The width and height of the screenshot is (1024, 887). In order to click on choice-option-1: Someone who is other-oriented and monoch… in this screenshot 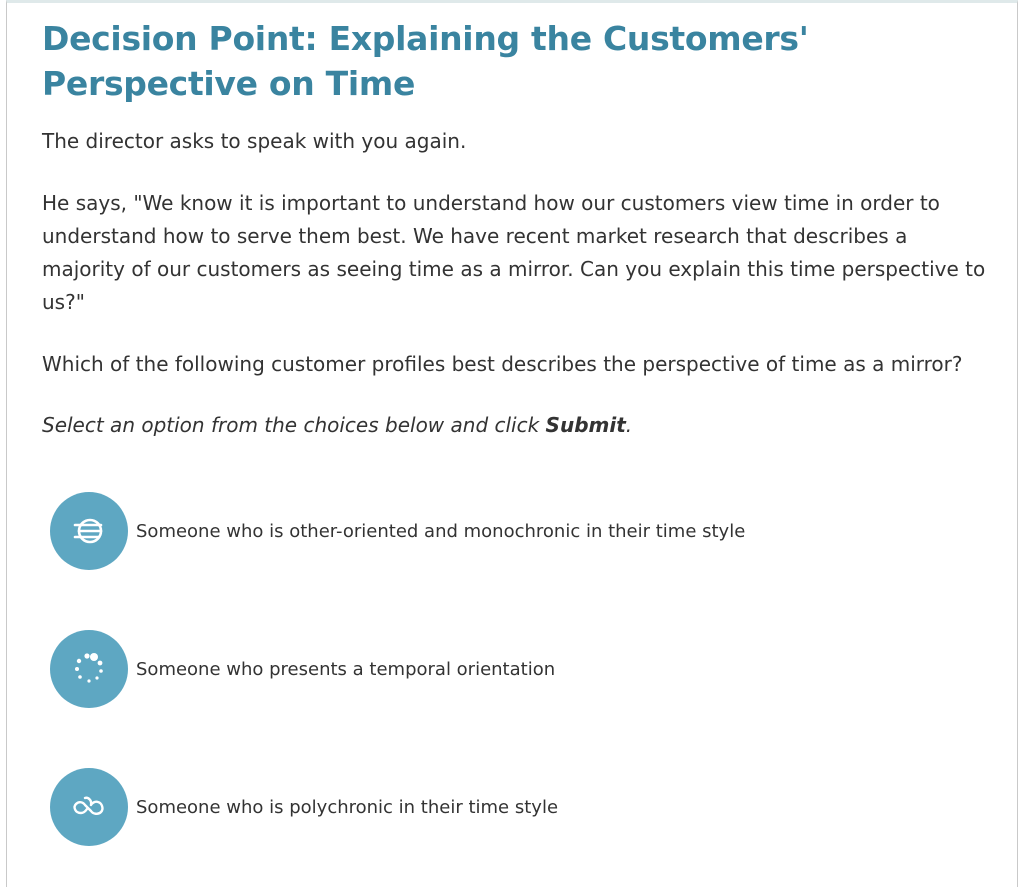, I will do `click(410, 531)`.